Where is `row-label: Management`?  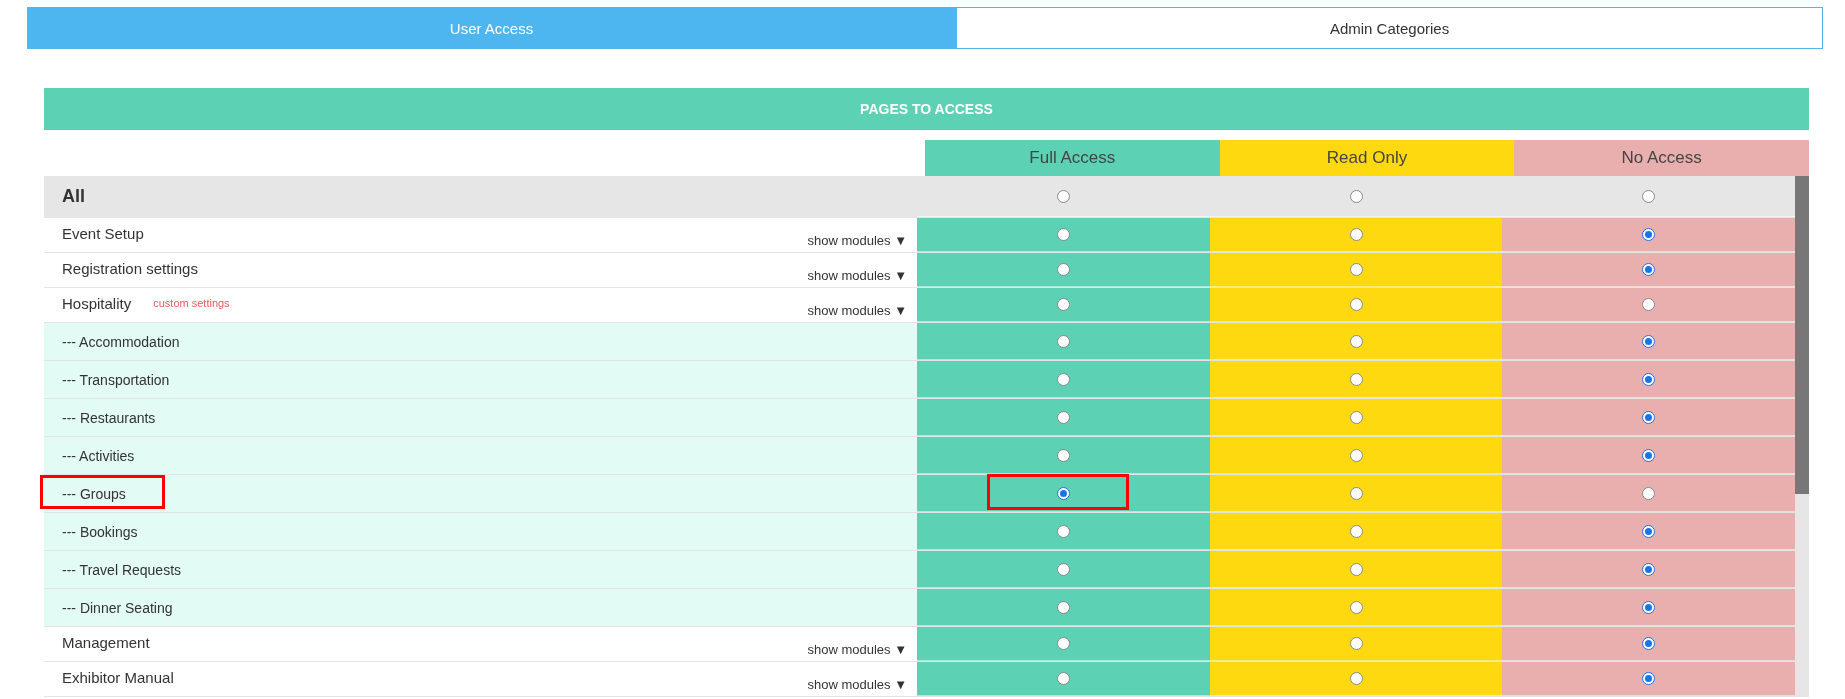
row-label: Management is located at coordinates (106, 642).